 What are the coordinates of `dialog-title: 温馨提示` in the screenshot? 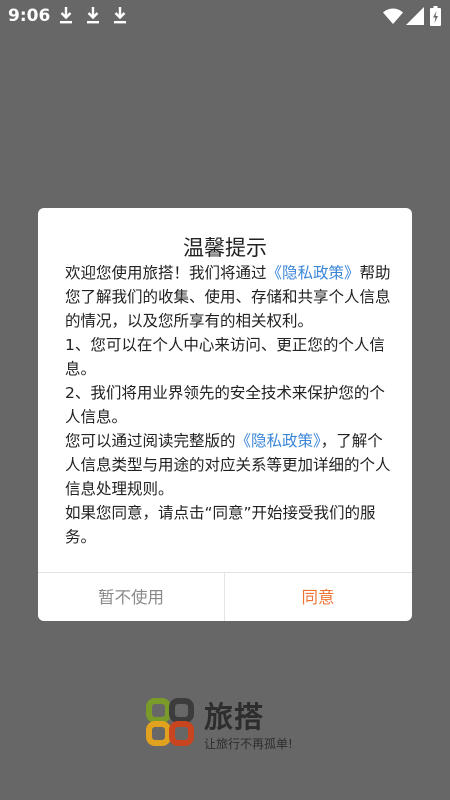 It's located at (225, 248).